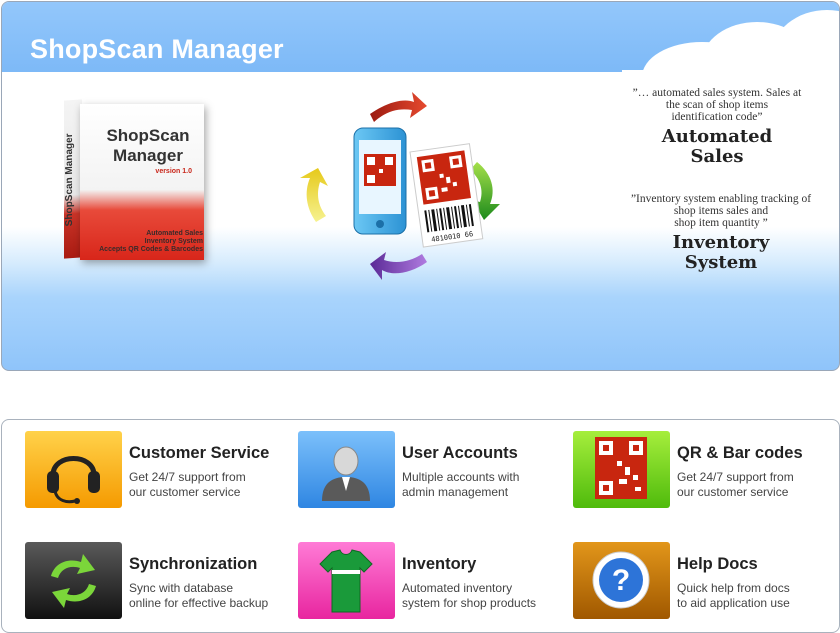 This screenshot has height=633, width=840. What do you see at coordinates (73, 580) in the screenshot?
I see `sync-icon` at bounding box center [73, 580].